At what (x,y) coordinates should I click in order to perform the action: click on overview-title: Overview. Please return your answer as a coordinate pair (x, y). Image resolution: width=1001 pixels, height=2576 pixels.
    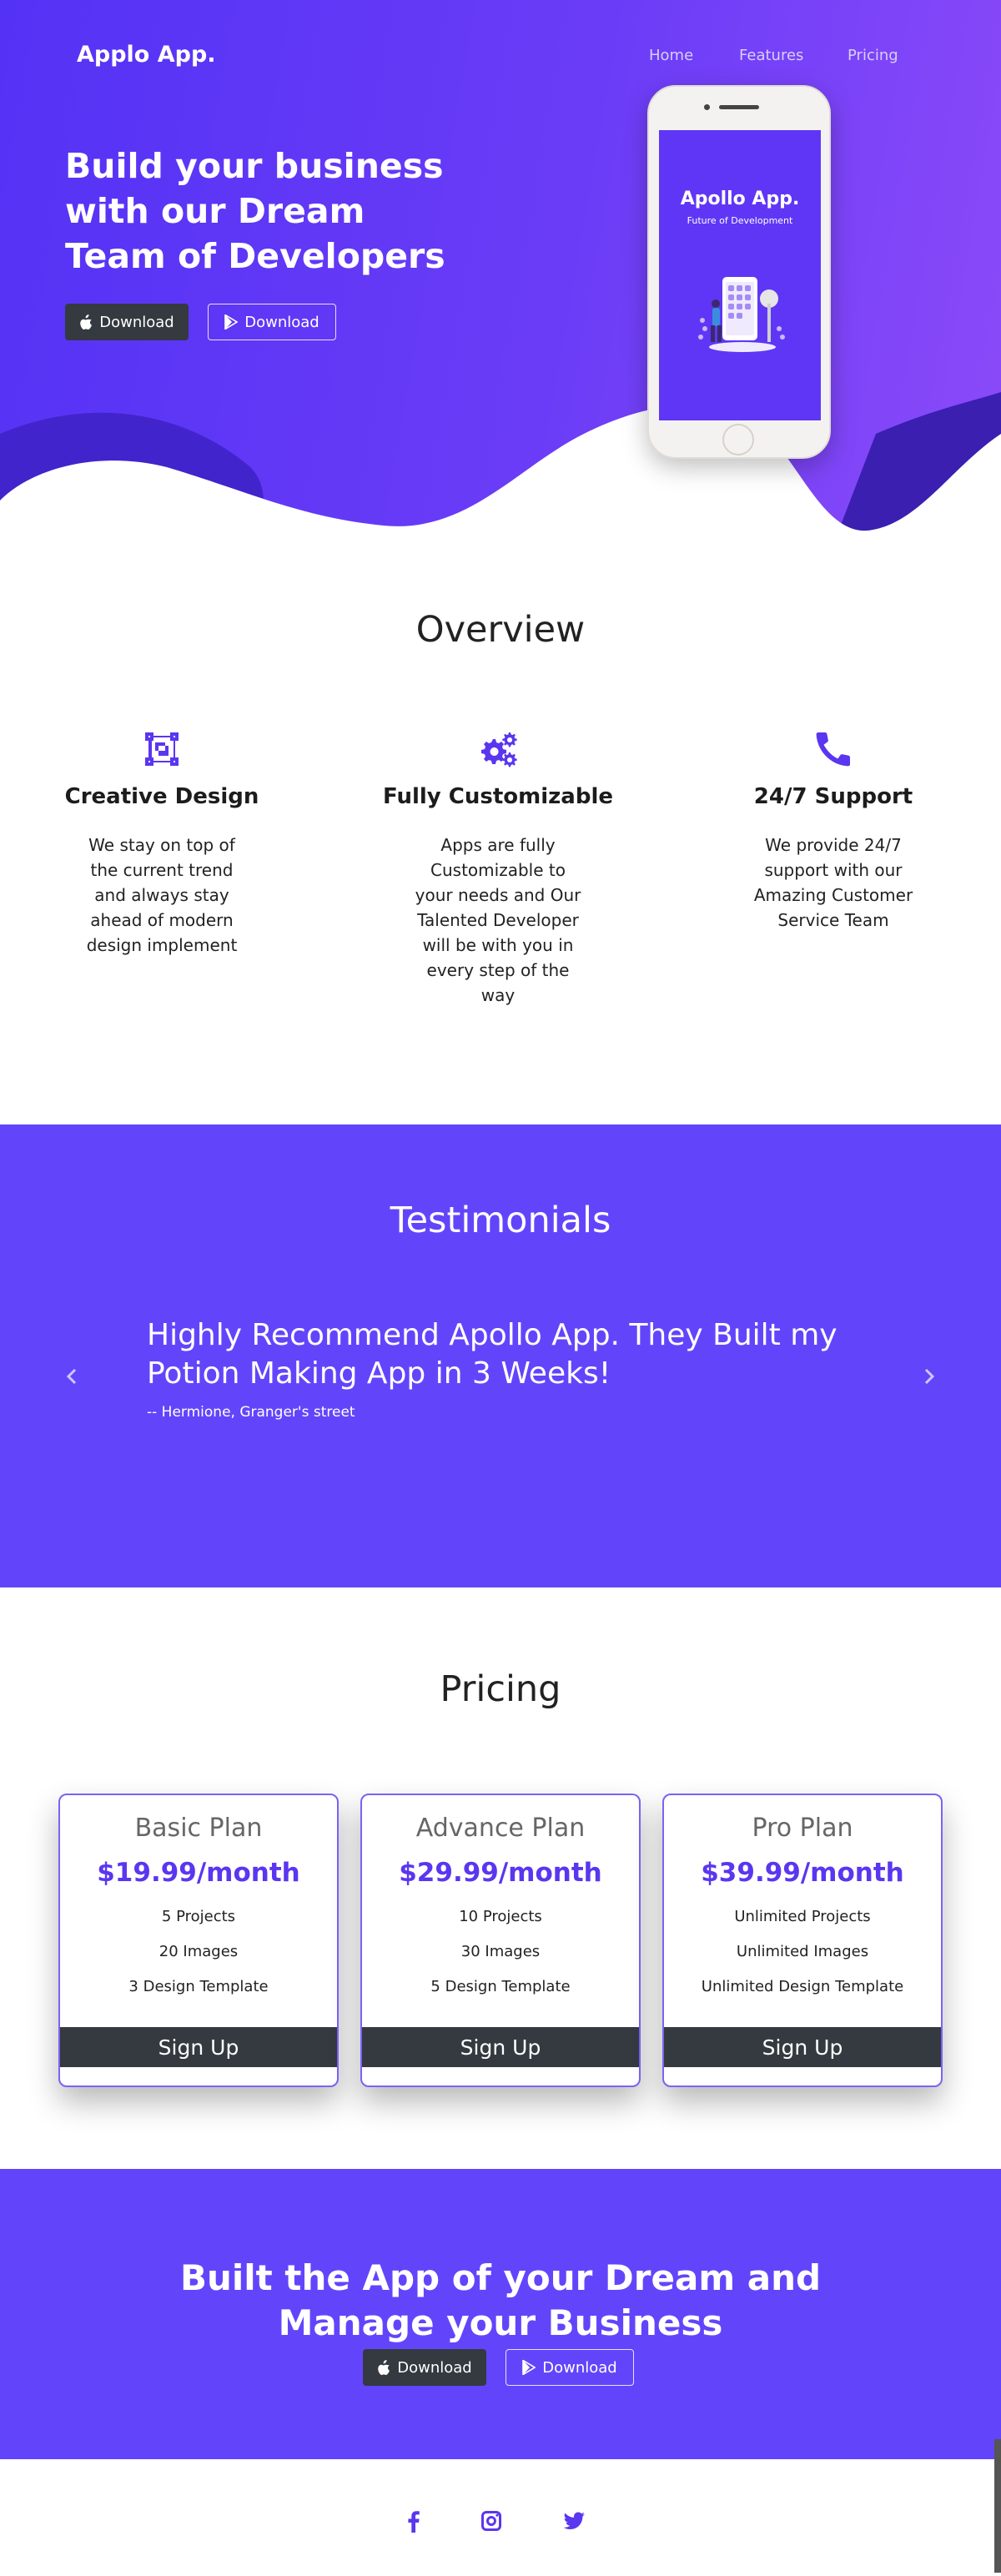
    Looking at the image, I should click on (500, 630).